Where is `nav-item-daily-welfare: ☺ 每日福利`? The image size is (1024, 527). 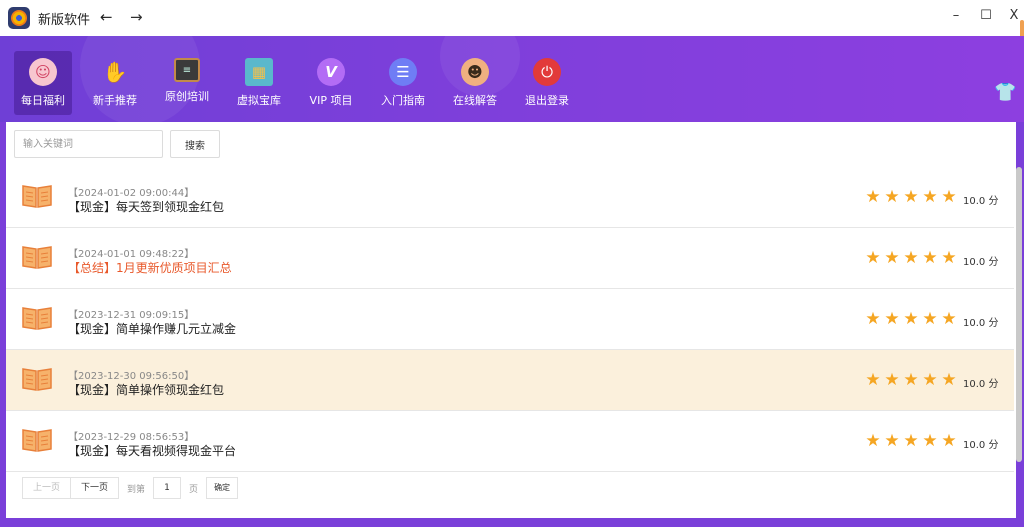 nav-item-daily-welfare: ☺ 每日福利 is located at coordinates (43, 83).